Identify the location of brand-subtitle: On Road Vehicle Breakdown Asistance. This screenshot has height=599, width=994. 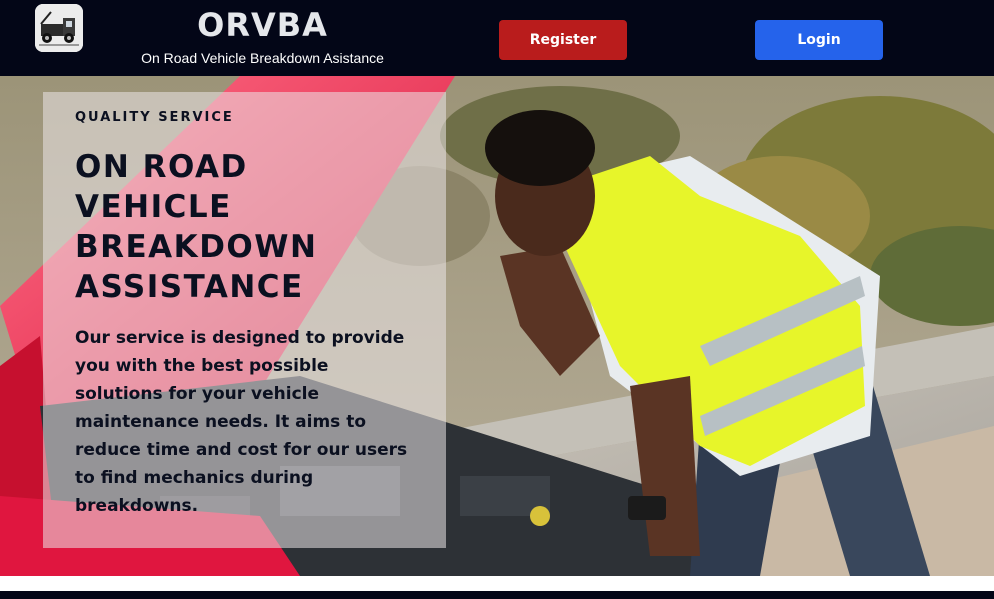
(262, 58).